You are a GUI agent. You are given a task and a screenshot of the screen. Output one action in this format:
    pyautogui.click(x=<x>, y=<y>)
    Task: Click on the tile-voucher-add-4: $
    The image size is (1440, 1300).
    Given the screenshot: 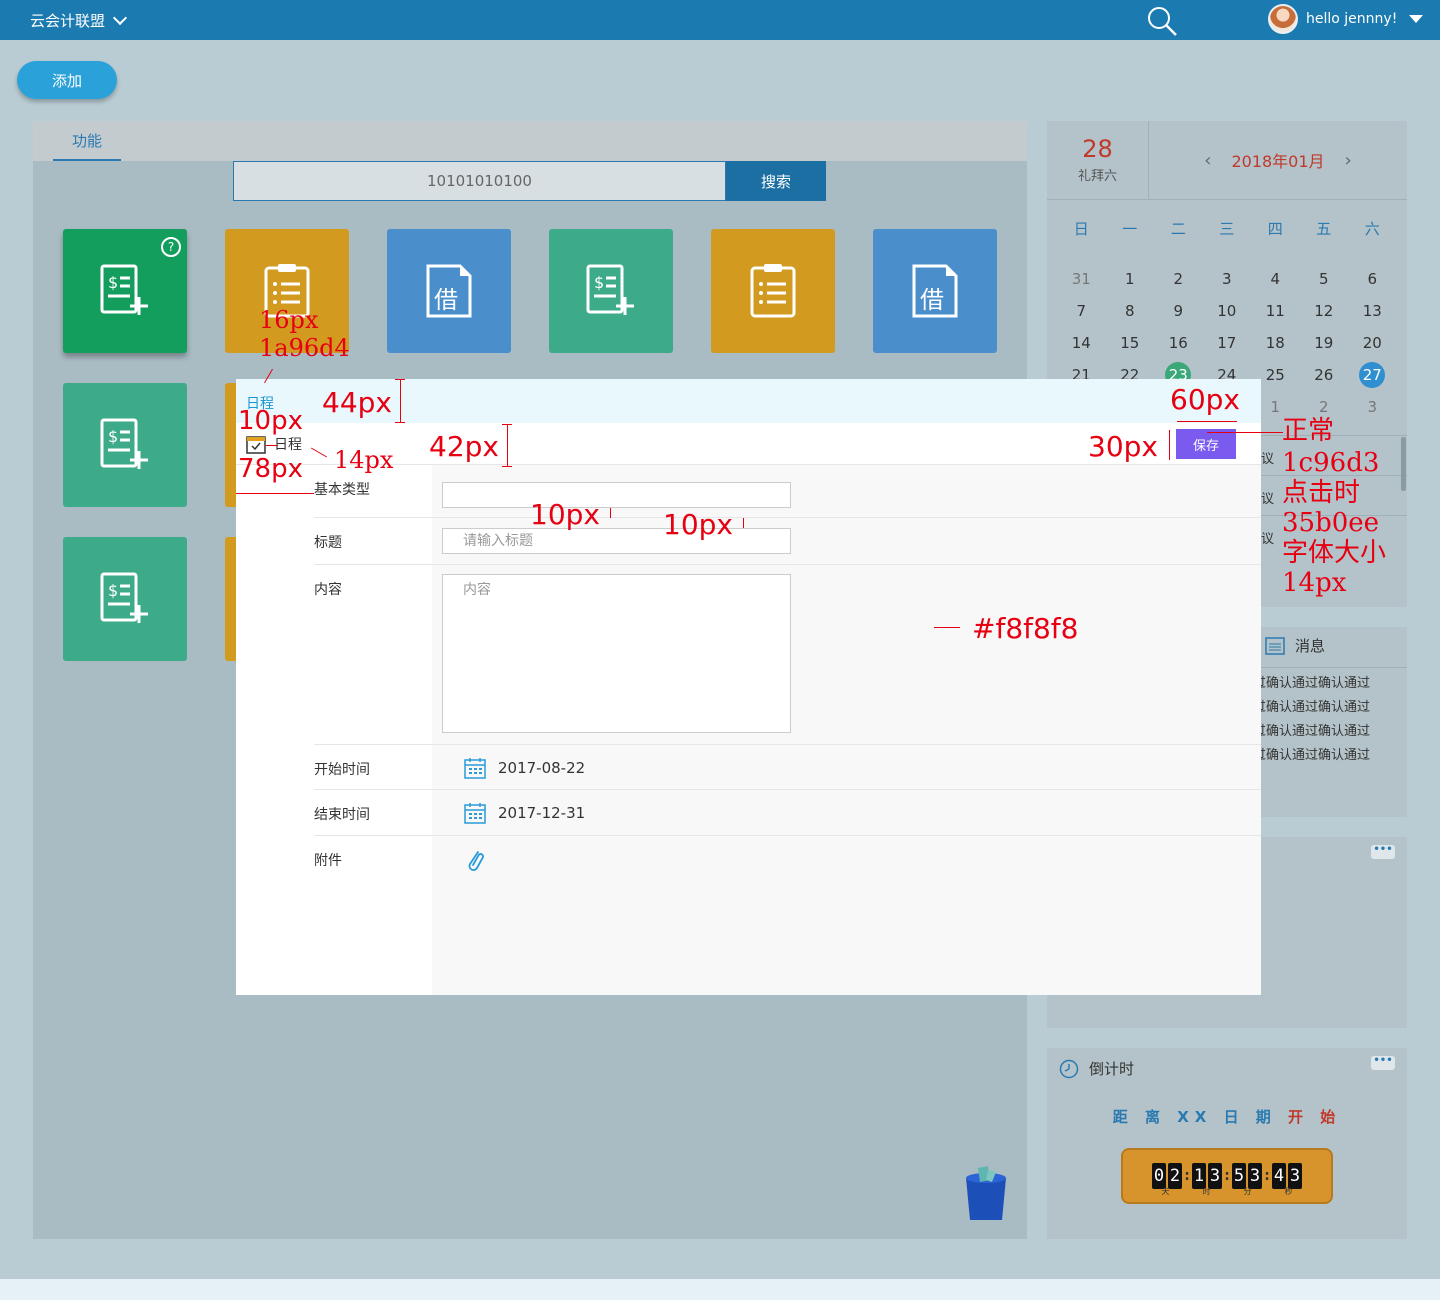 What is the action you would take?
    pyautogui.click(x=125, y=599)
    